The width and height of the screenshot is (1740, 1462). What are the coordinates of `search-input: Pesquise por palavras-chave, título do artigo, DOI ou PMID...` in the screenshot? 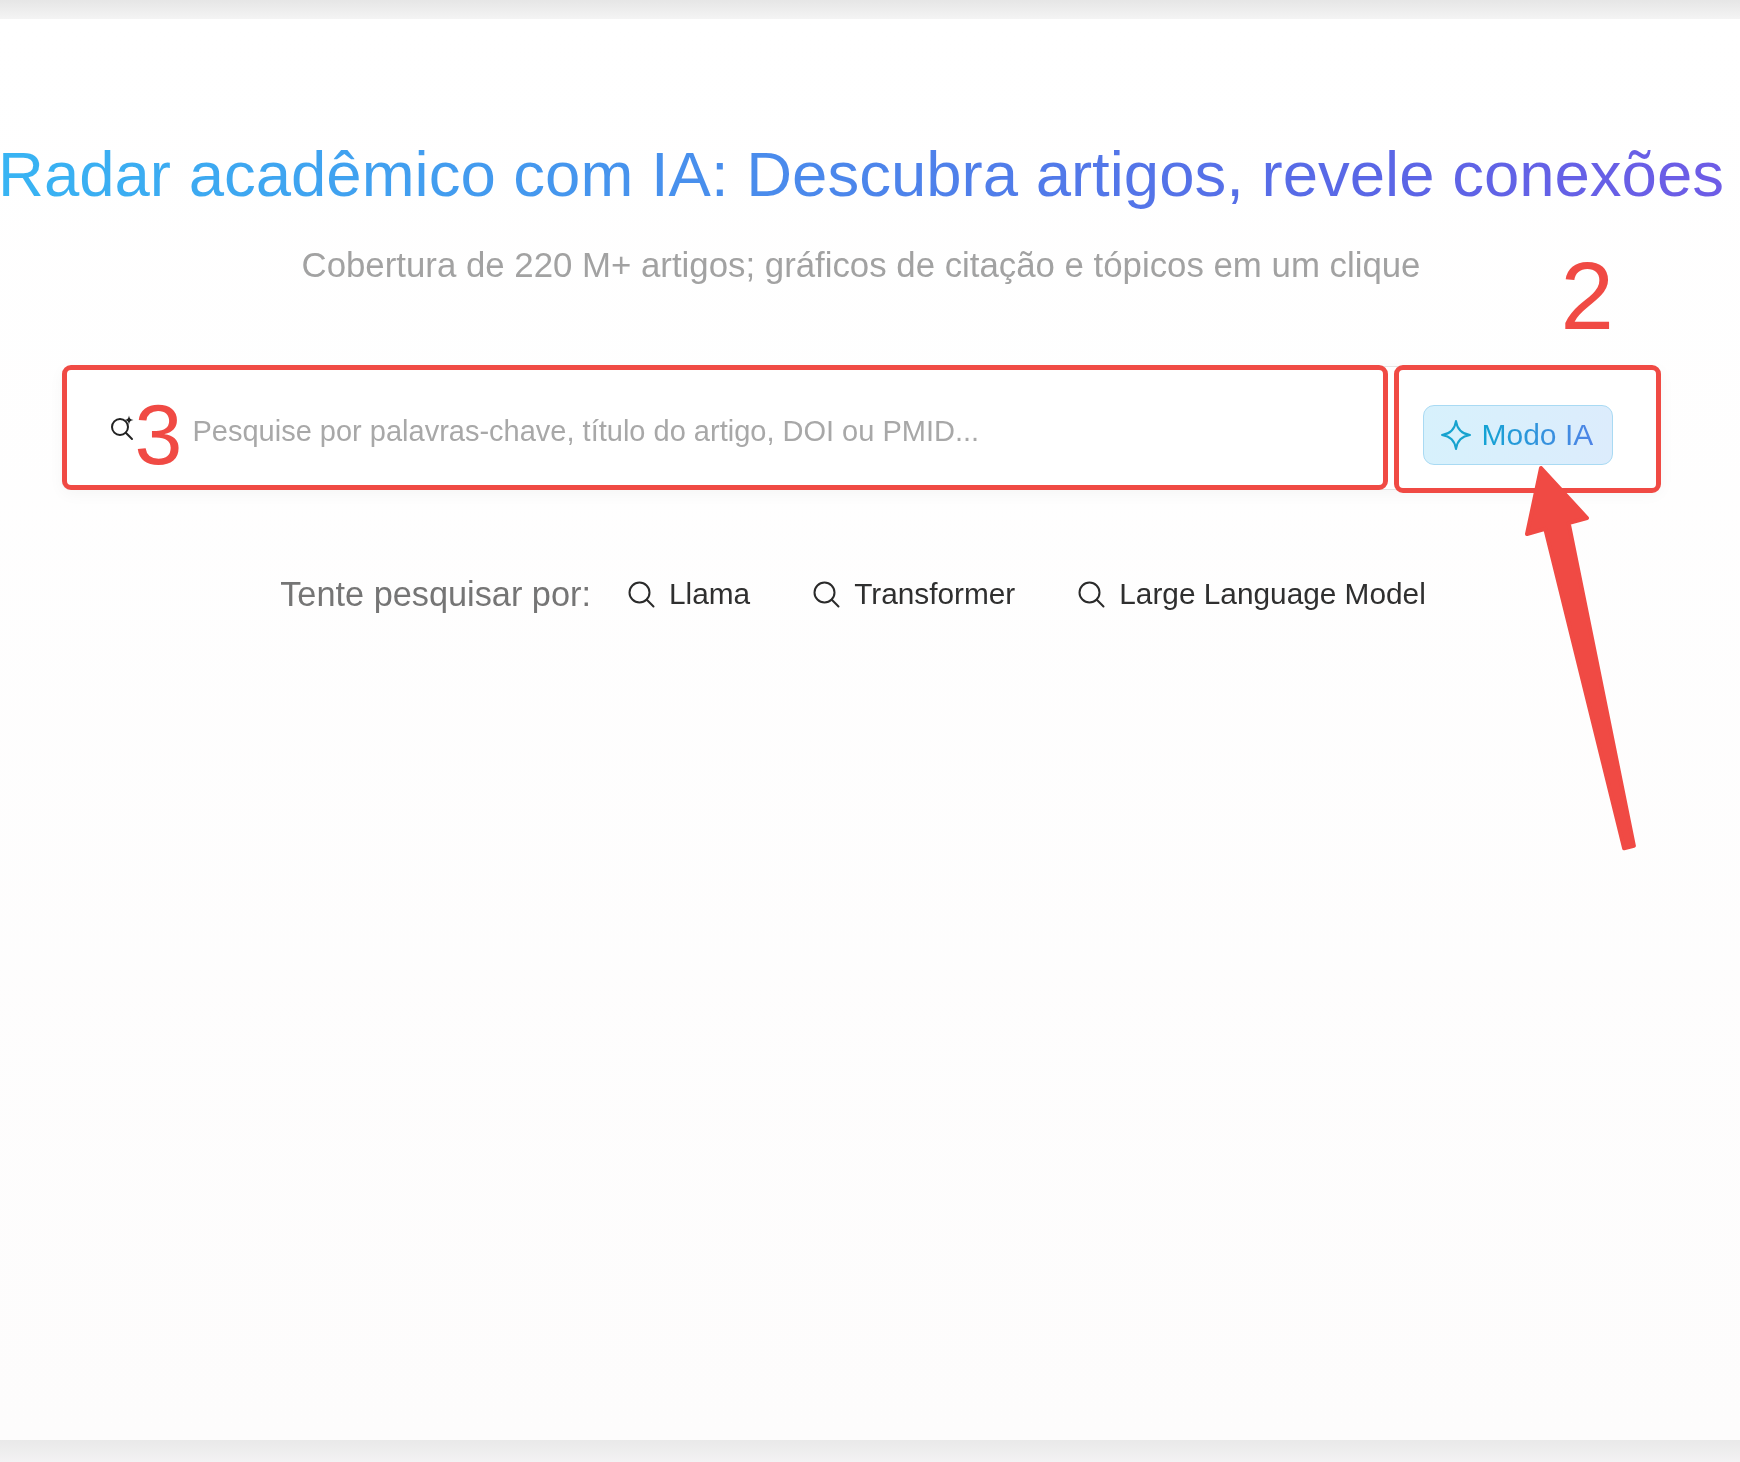 It's located at (791, 431).